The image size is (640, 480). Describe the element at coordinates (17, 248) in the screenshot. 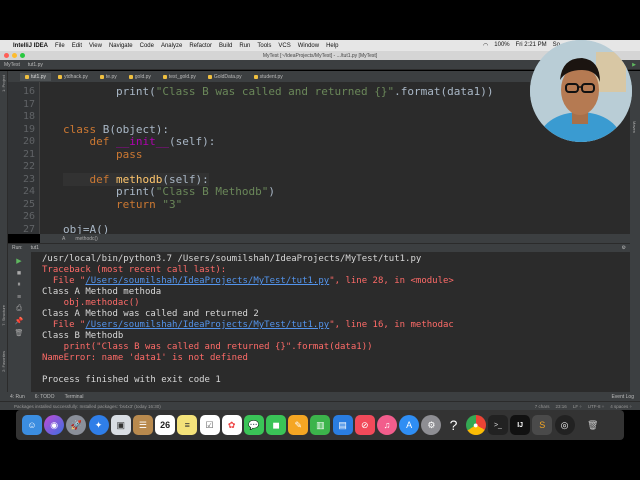

I see `run-panel-label: Run:` at that location.